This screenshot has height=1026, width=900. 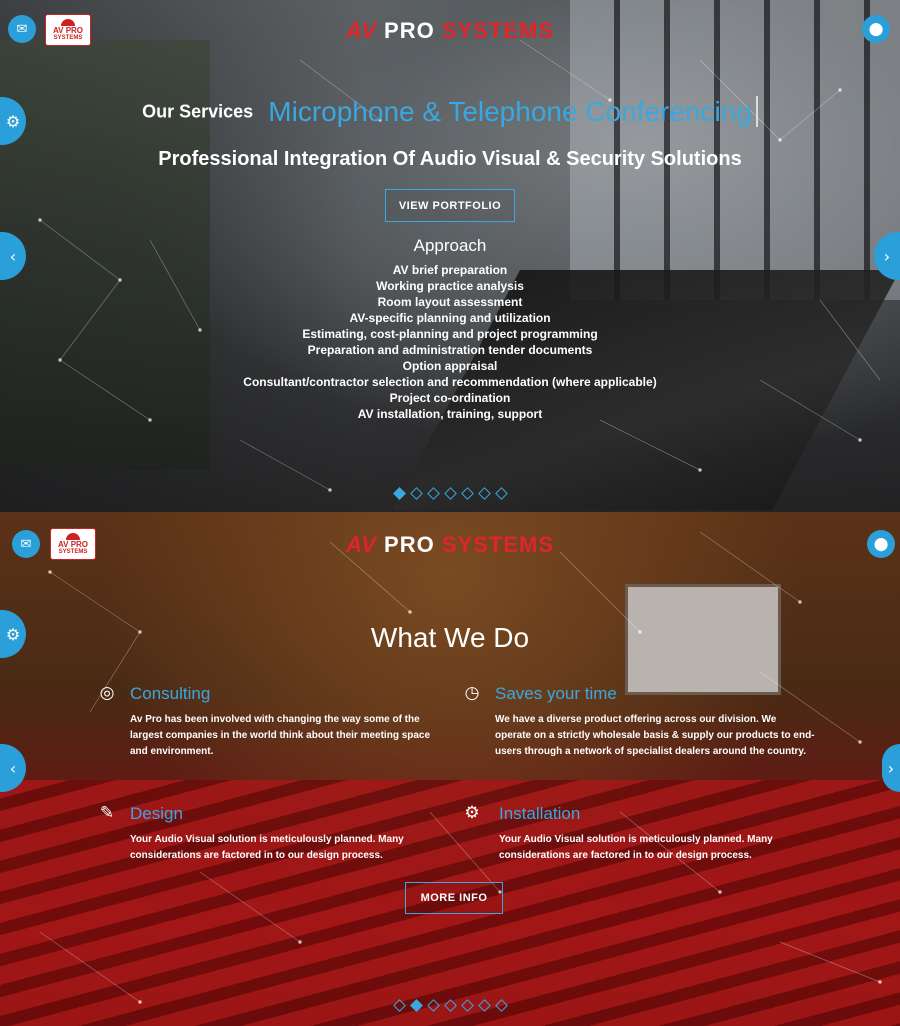 What do you see at coordinates (450, 318) in the screenshot?
I see `approach-item: AV-specific planning and utilization` at bounding box center [450, 318].